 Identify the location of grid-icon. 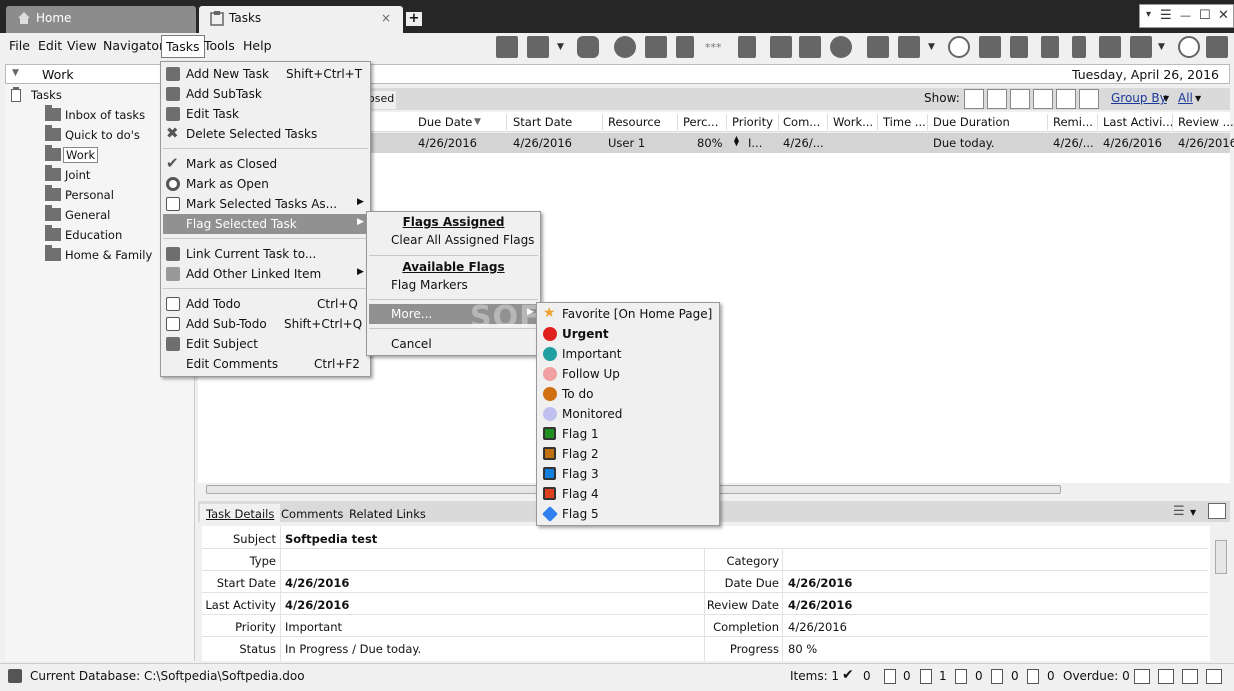
(656, 47).